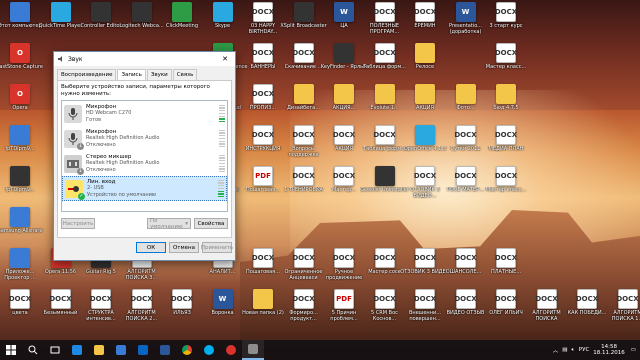  What do you see at coordinates (20, 94) in the screenshot?
I see `red-file-icon: O` at bounding box center [20, 94].